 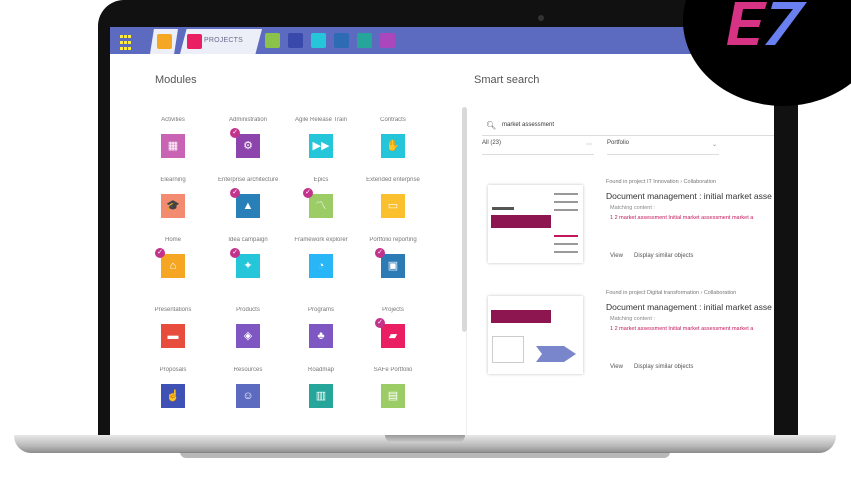 What do you see at coordinates (528, 125) in the screenshot?
I see `search-input: market assessment` at bounding box center [528, 125].